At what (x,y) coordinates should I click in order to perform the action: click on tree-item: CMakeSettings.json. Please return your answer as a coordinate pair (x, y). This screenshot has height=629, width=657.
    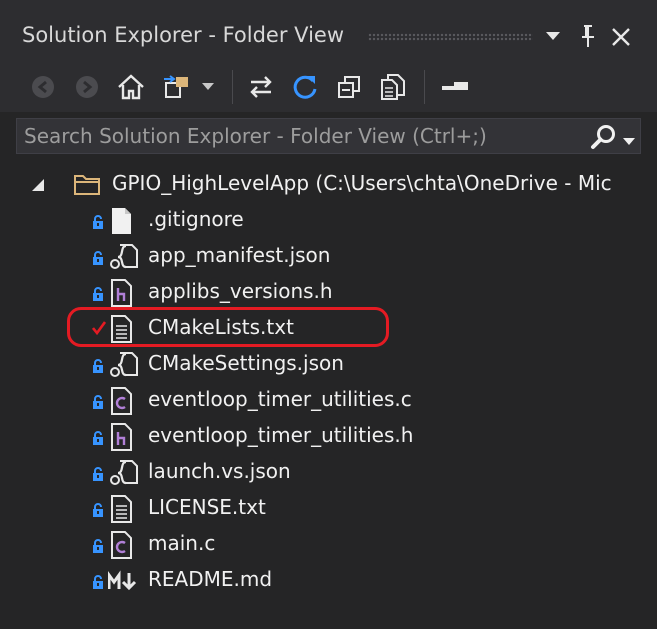
    Looking at the image, I should click on (328, 365).